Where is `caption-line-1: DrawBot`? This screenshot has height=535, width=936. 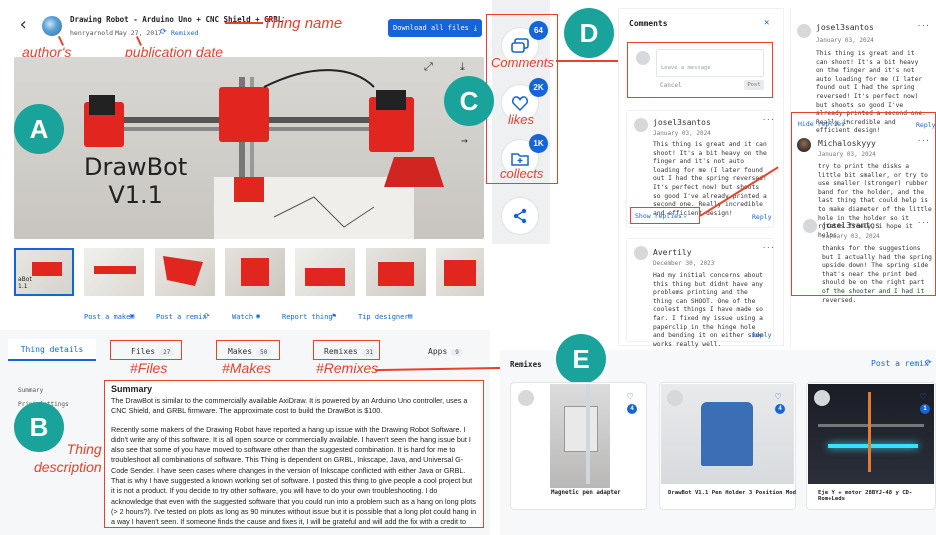
caption-line-1: DrawBot is located at coordinates (136, 167).